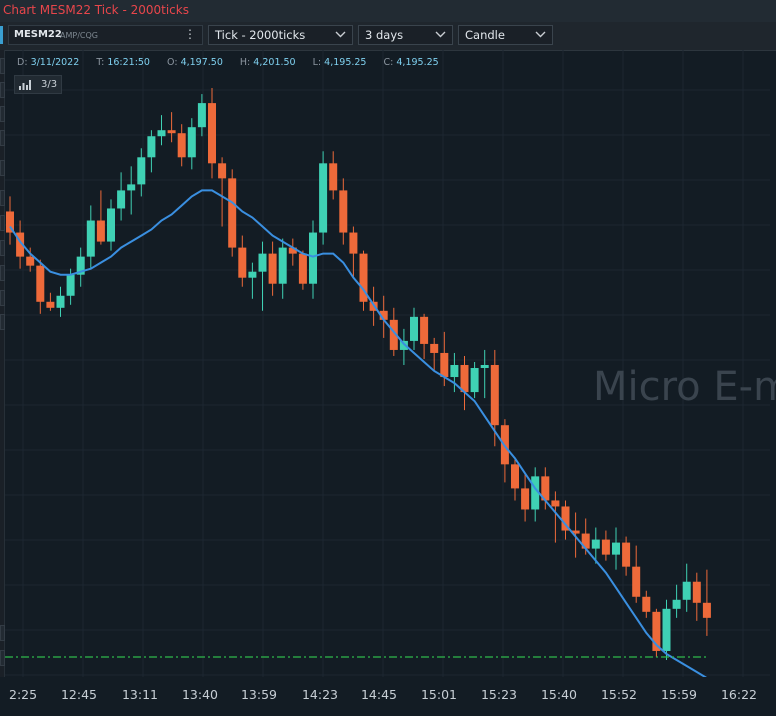 The image size is (776, 716). Describe the element at coordinates (345, 62) in the screenshot. I see `low-value: 4,195.25` at that location.